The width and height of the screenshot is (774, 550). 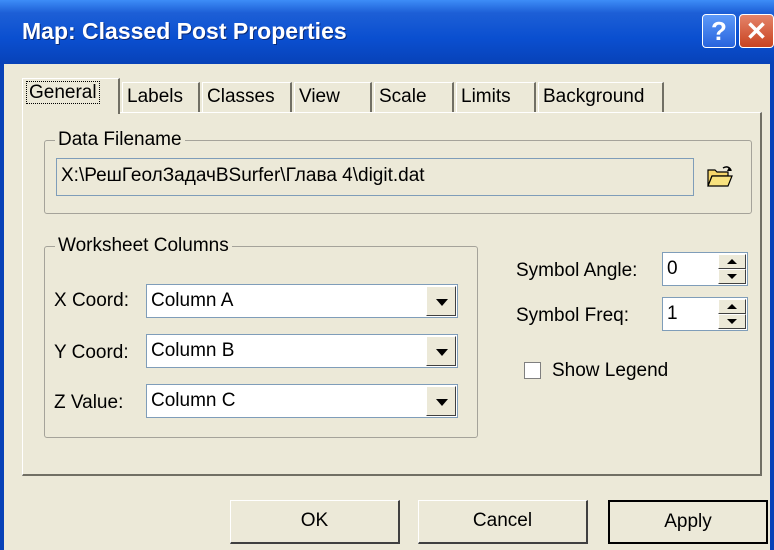 What do you see at coordinates (91, 352) in the screenshot?
I see `y-coord-label: Y Coord:` at bounding box center [91, 352].